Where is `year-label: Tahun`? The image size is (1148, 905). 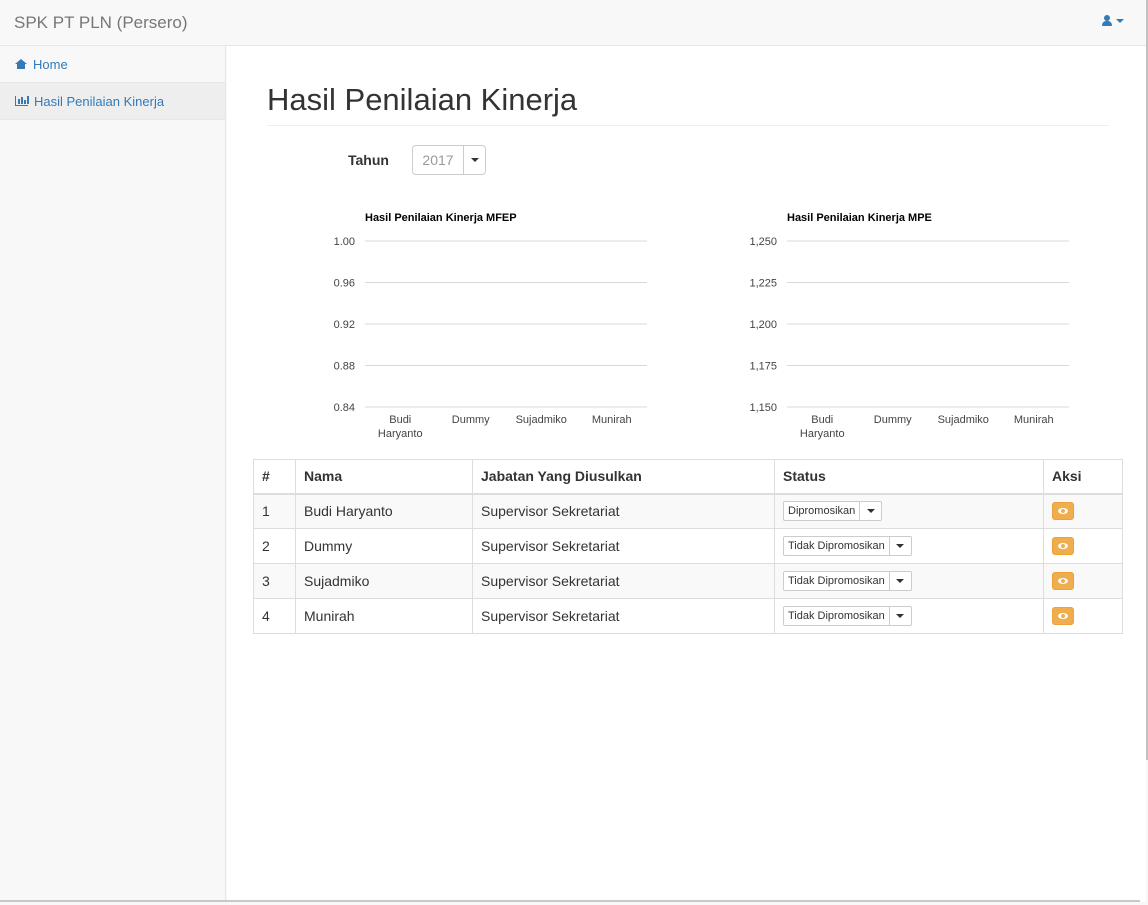
year-label: Tahun is located at coordinates (368, 160).